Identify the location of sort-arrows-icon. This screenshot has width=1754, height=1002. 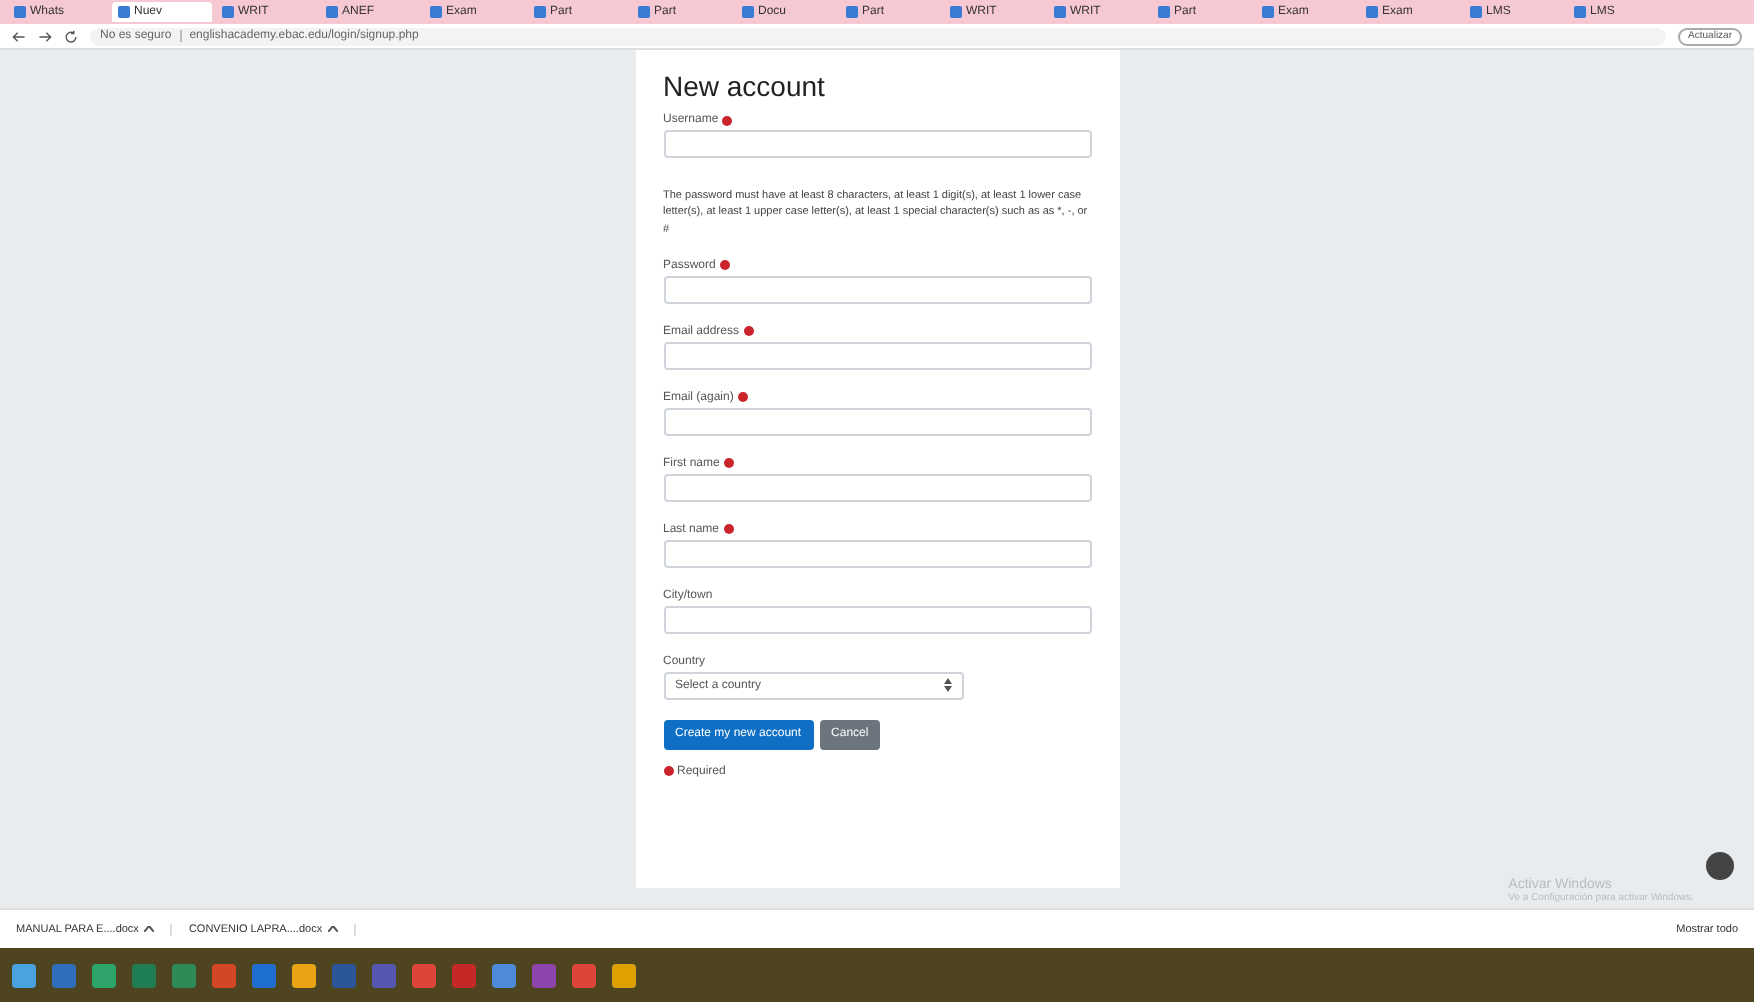
(947, 685).